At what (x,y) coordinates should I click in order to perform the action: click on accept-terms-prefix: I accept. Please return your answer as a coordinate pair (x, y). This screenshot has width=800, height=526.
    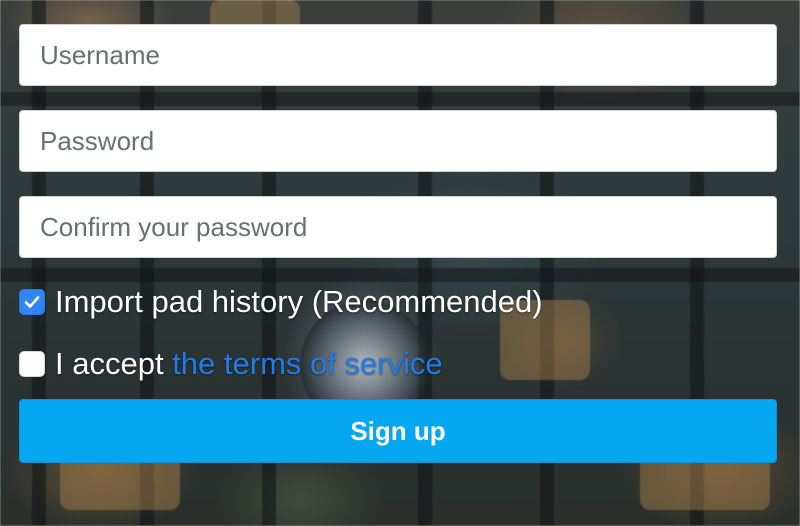
    Looking at the image, I should click on (114, 363).